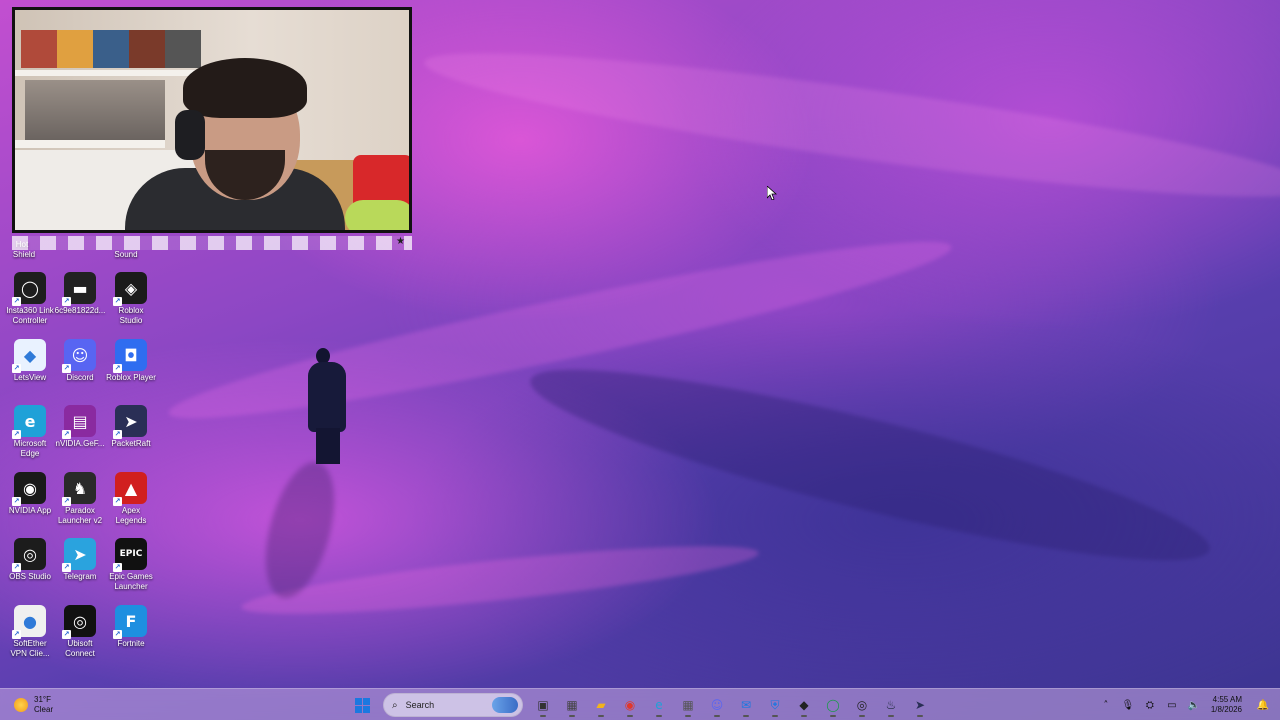  Describe the element at coordinates (30, 315) in the screenshot. I see `desktop-icon-label: Insta360 Link Controller` at that location.